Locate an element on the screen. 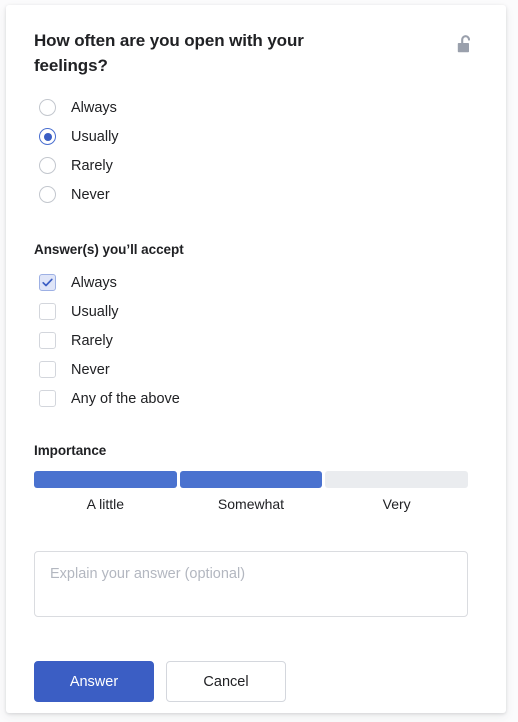  radio-indicator-rarely is located at coordinates (47, 165).